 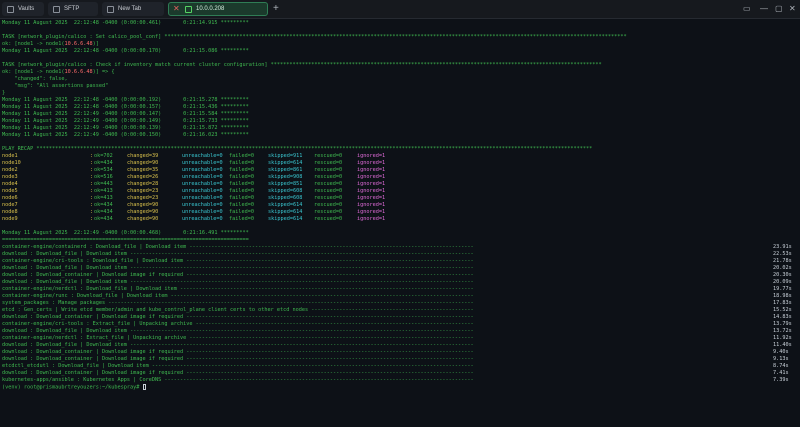 What do you see at coordinates (782, 247) in the screenshot?
I see `timing-value: 23.91s` at bounding box center [782, 247].